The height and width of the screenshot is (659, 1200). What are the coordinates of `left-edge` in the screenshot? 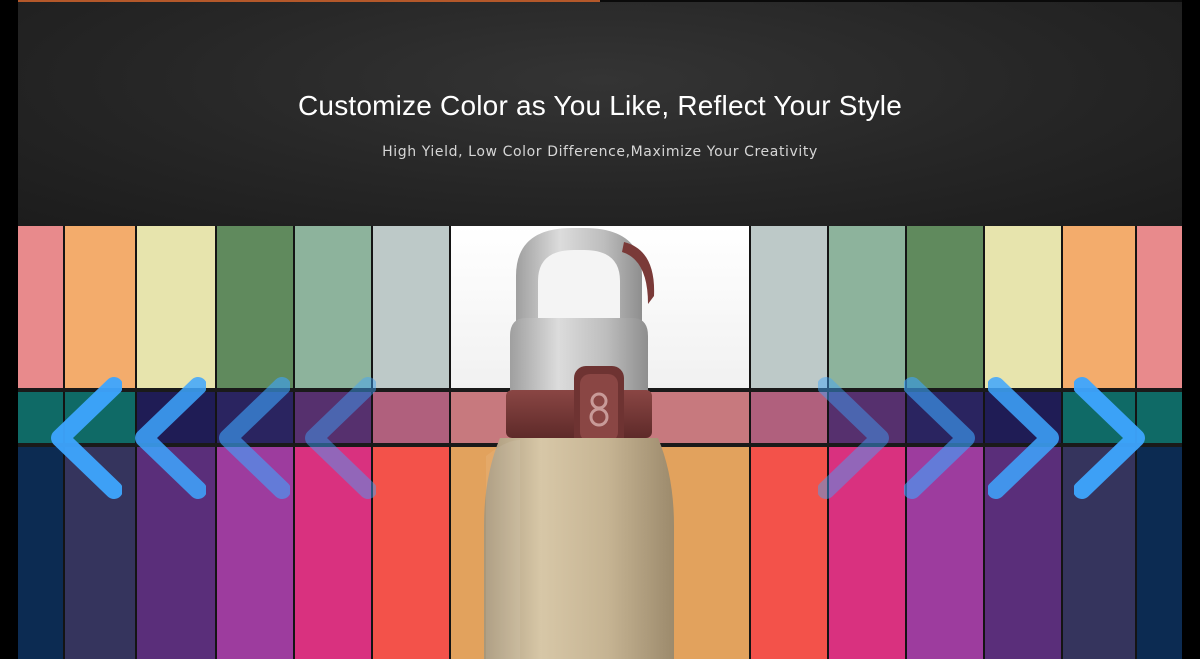 It's located at (9, 329).